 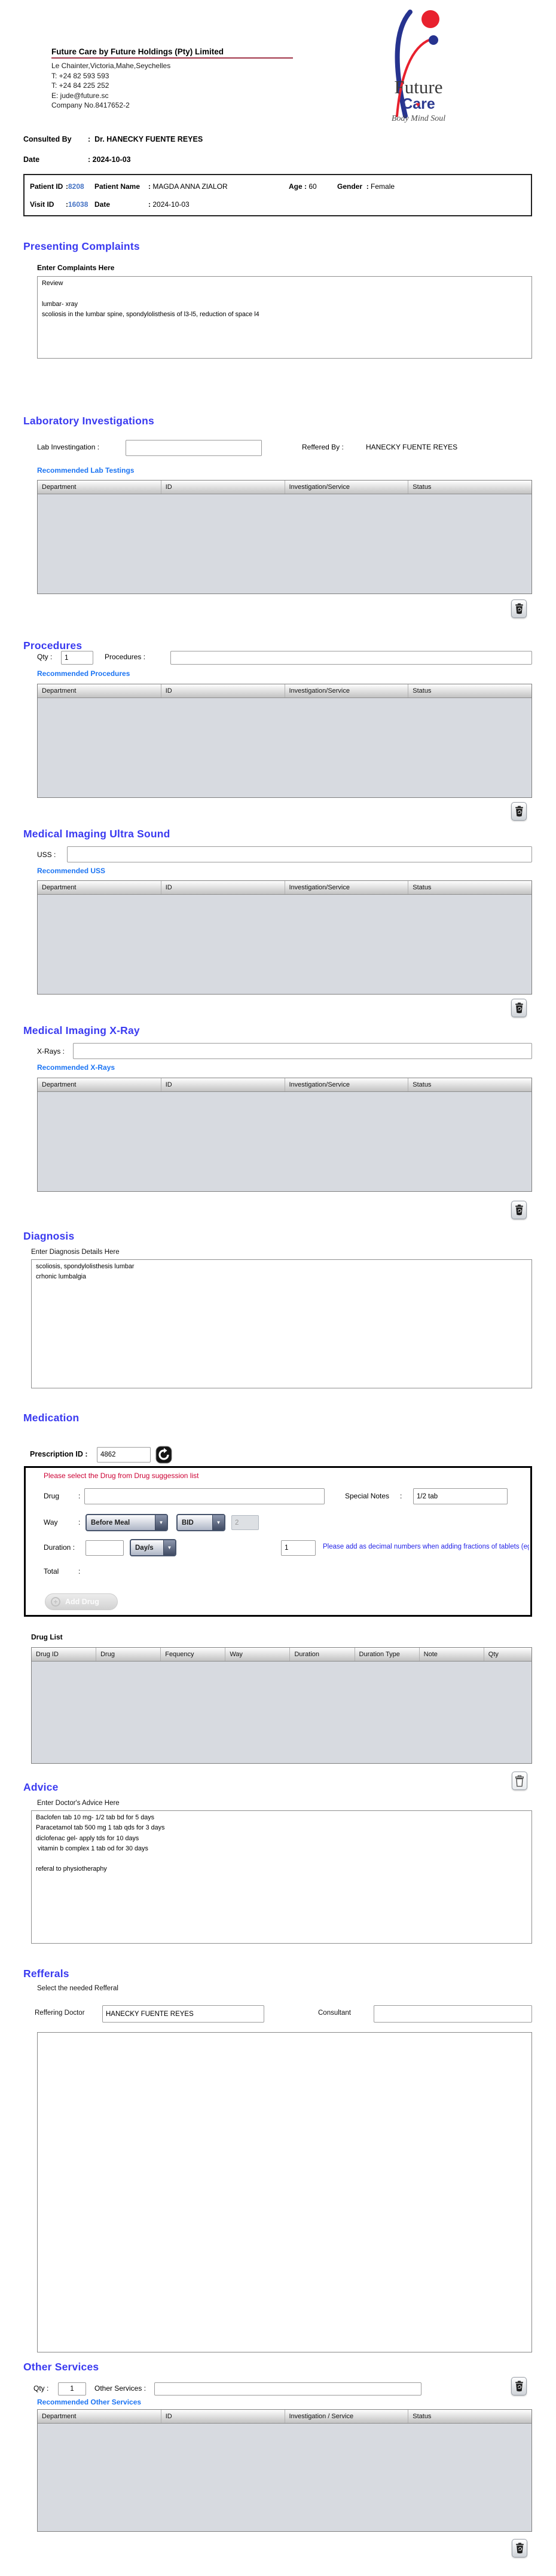 What do you see at coordinates (53, 645) in the screenshot?
I see `section-title-procedures: Procedures` at bounding box center [53, 645].